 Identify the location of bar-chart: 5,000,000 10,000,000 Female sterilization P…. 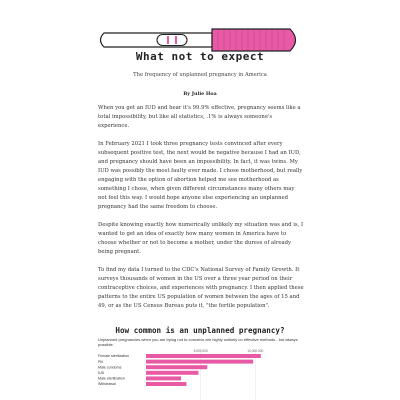
(181, 374).